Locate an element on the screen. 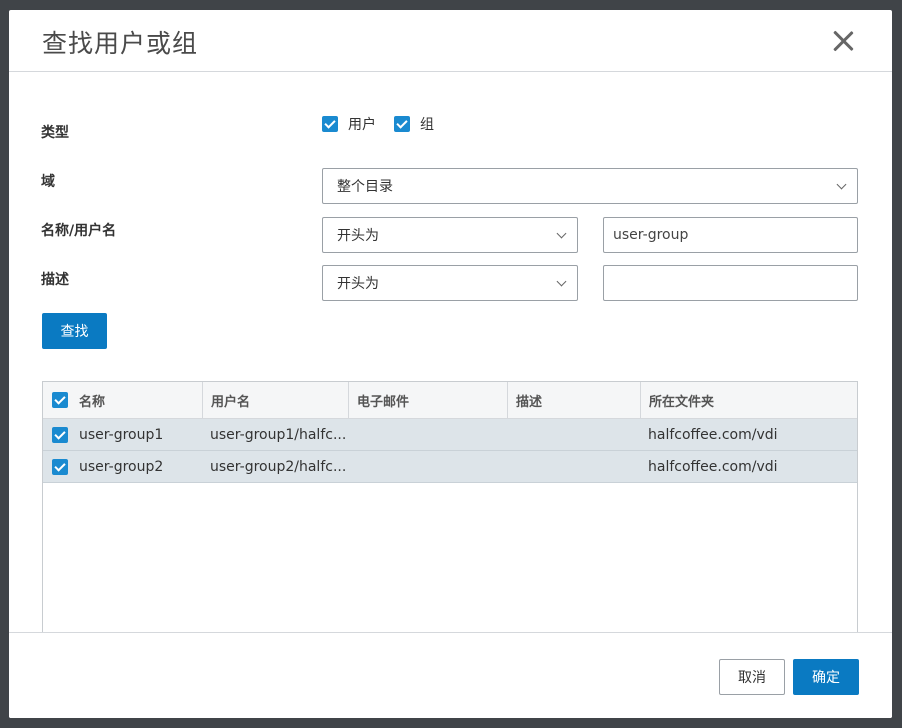 The height and width of the screenshot is (728, 902). cell-name: user-group1 is located at coordinates (122, 434).